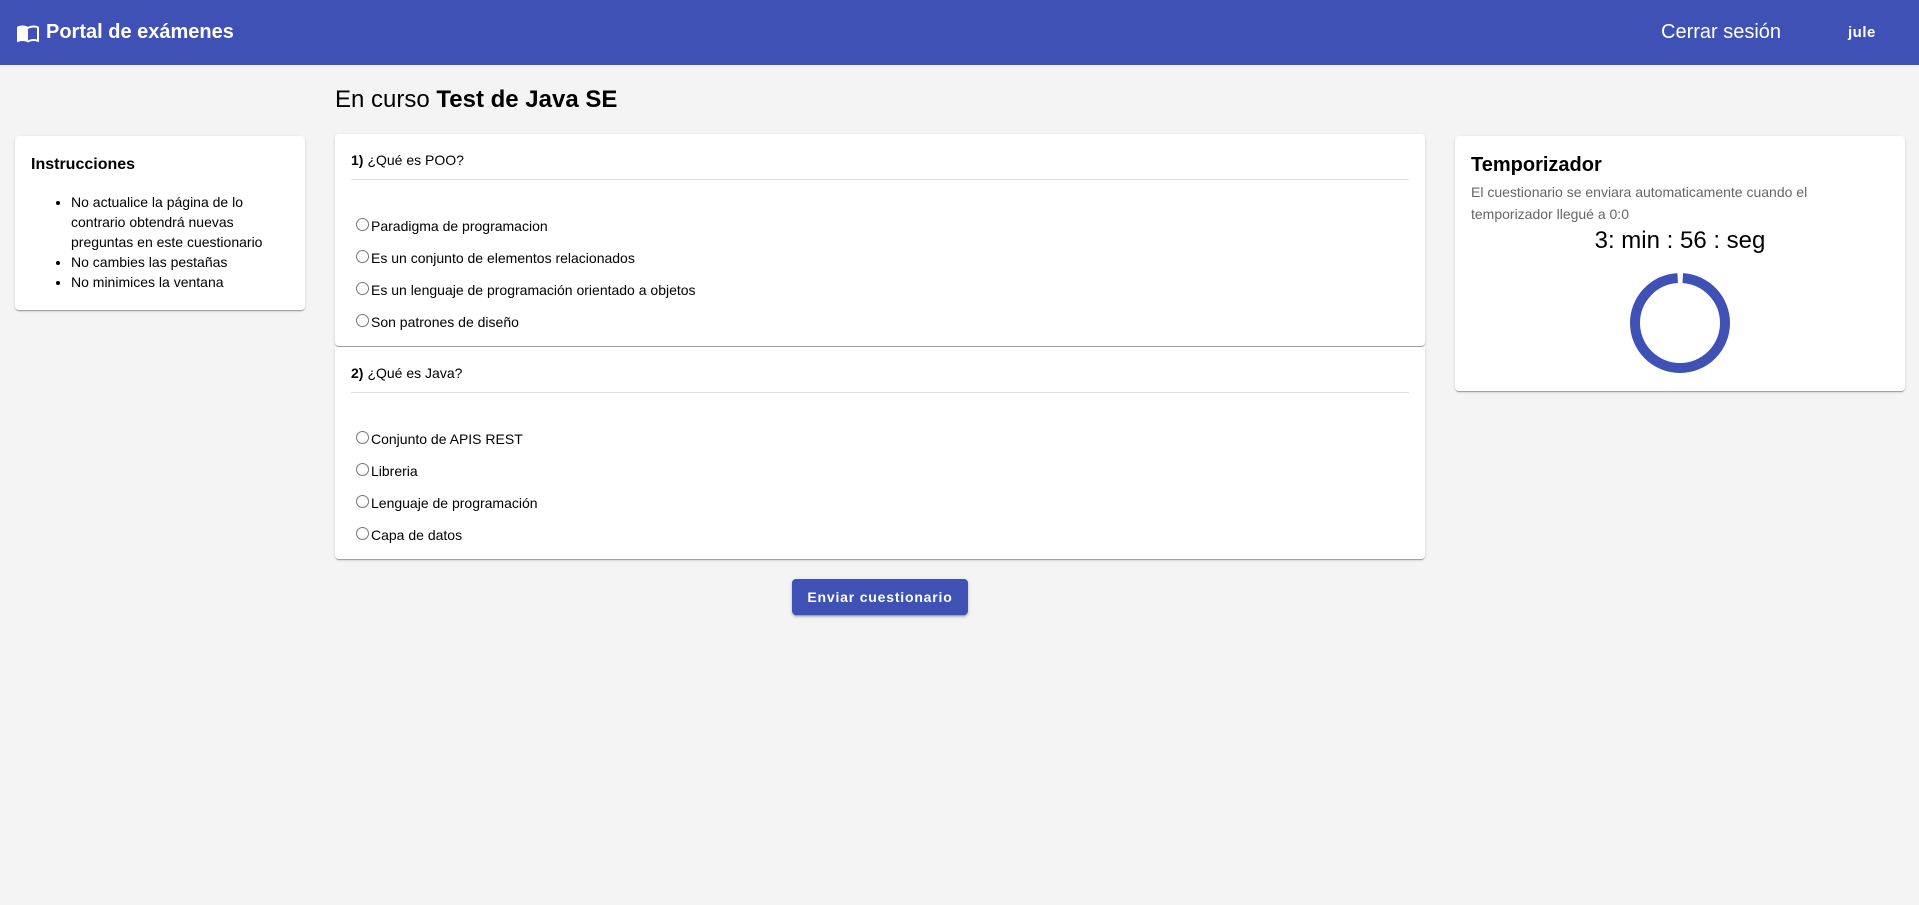 The image size is (1919, 905). I want to click on title-prefix: En curso, so click(382, 99).